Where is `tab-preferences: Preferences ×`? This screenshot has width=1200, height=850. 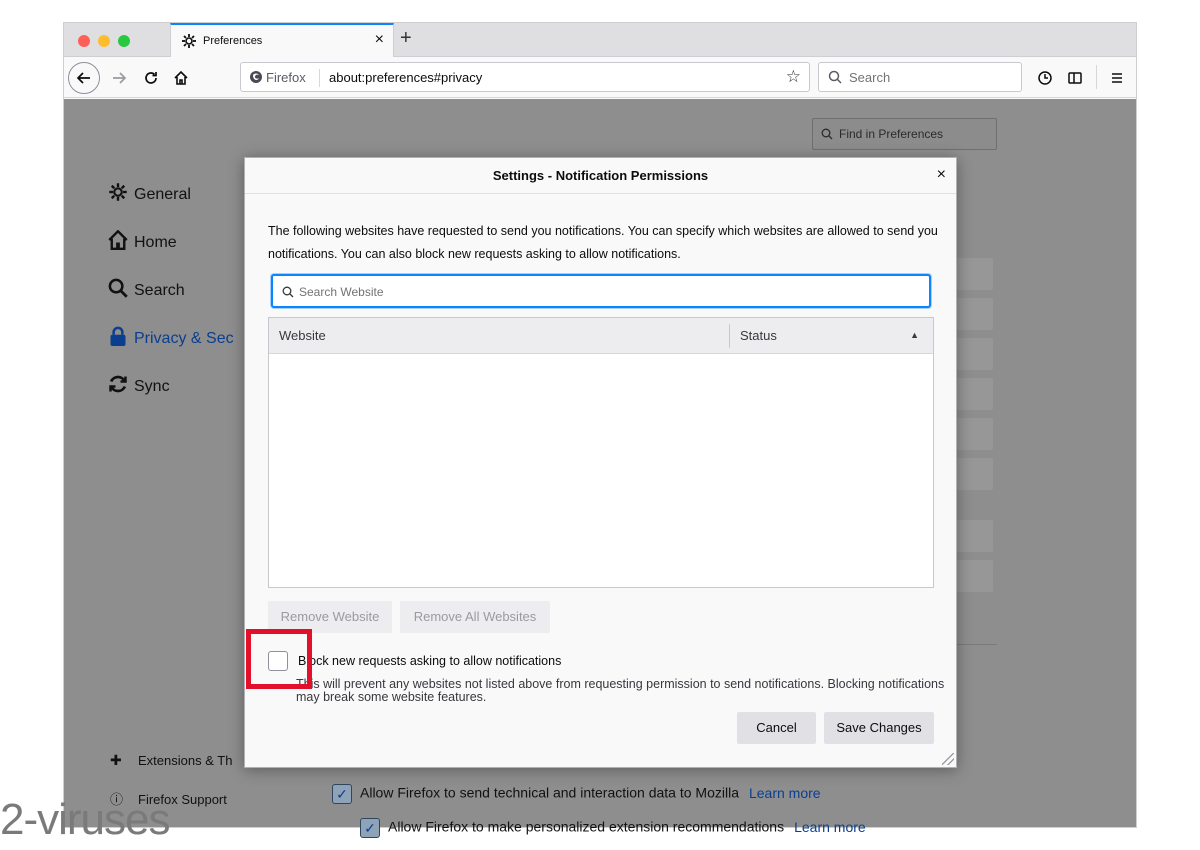
tab-preferences: Preferences × is located at coordinates (282, 40).